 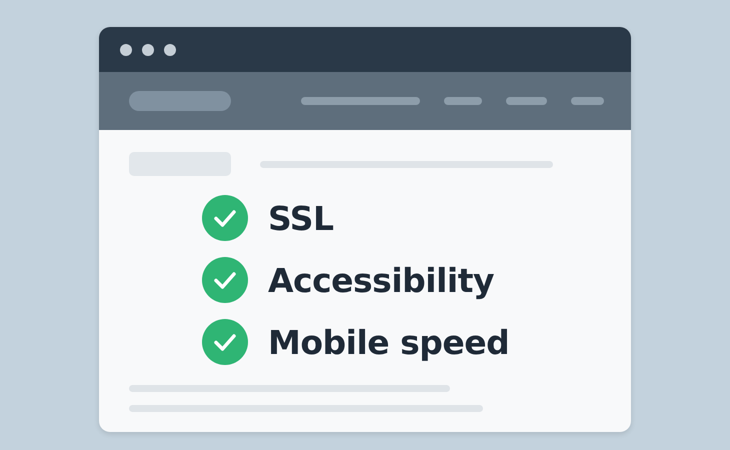 What do you see at coordinates (301, 218) in the screenshot?
I see `checklist-label: SSL` at bounding box center [301, 218].